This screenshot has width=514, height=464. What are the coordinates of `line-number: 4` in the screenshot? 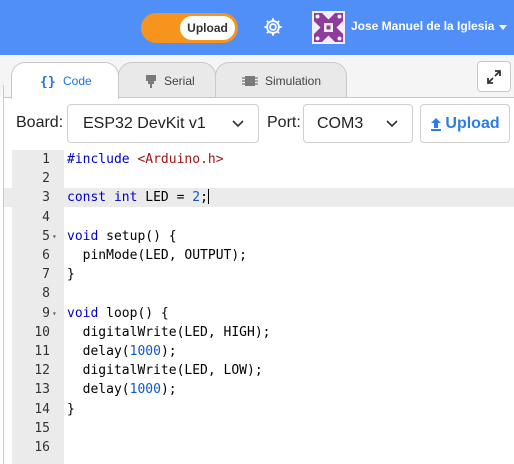 It's located at (46, 217).